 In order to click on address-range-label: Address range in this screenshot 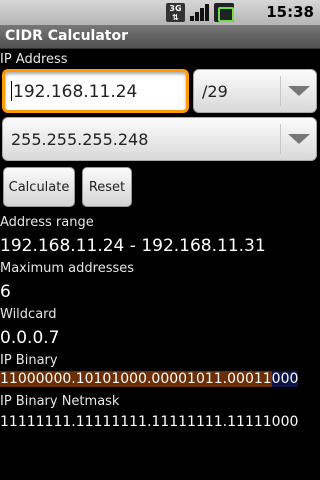, I will do `click(47, 222)`.